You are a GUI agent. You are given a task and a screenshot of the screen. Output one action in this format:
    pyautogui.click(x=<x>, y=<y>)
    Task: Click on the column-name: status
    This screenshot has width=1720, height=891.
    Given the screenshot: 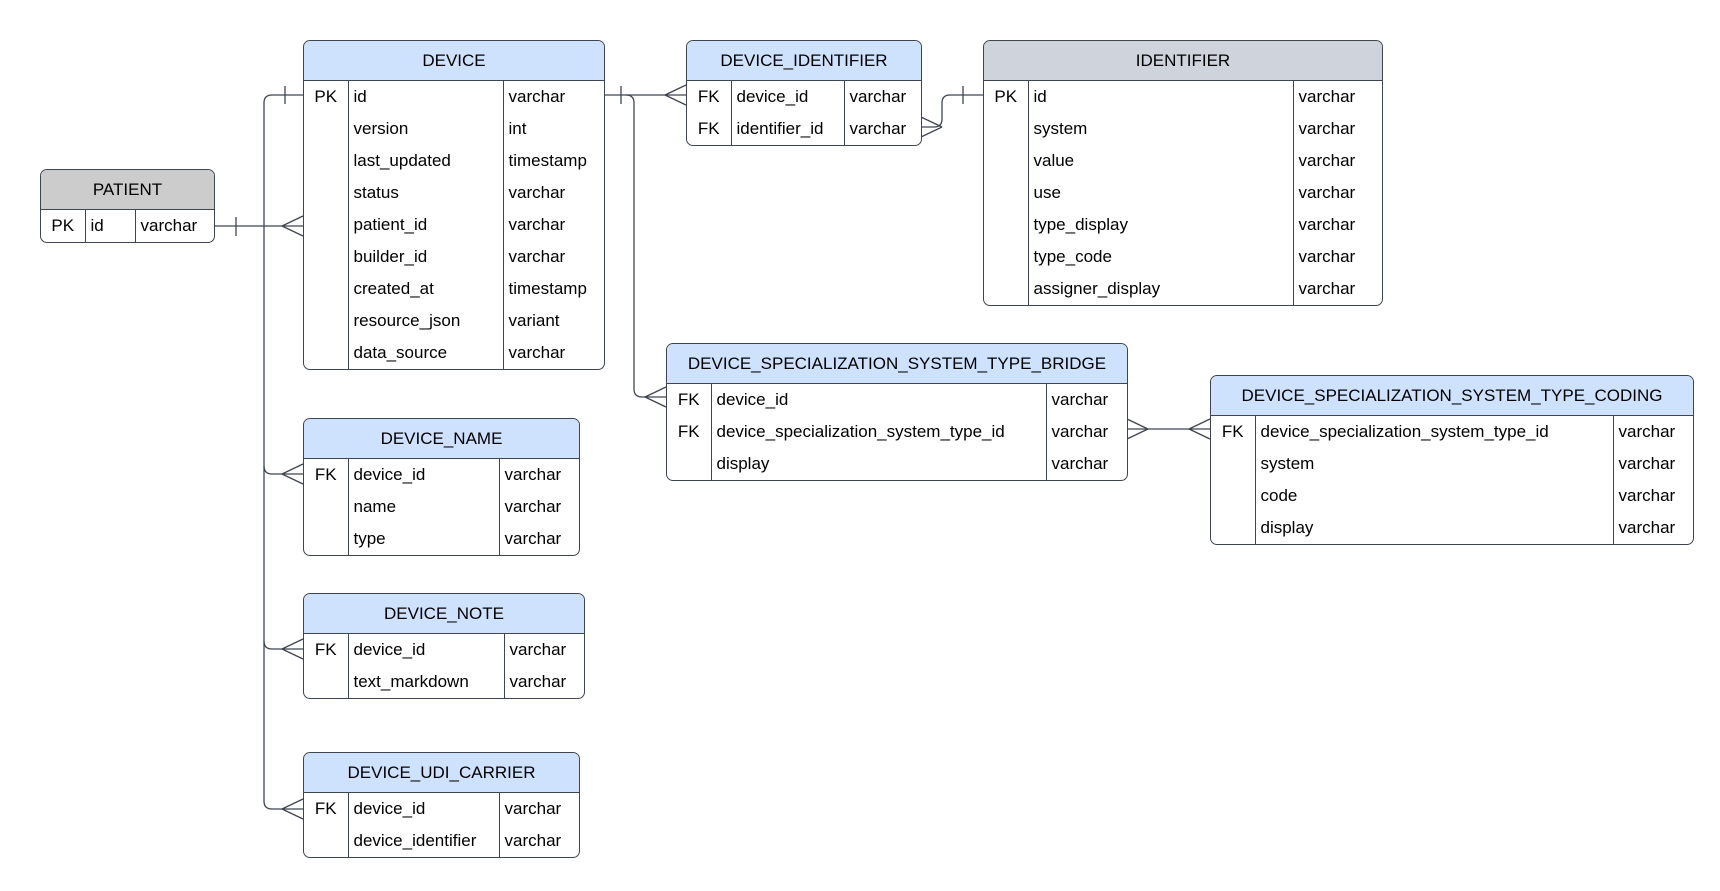 What is the action you would take?
    pyautogui.click(x=376, y=192)
    